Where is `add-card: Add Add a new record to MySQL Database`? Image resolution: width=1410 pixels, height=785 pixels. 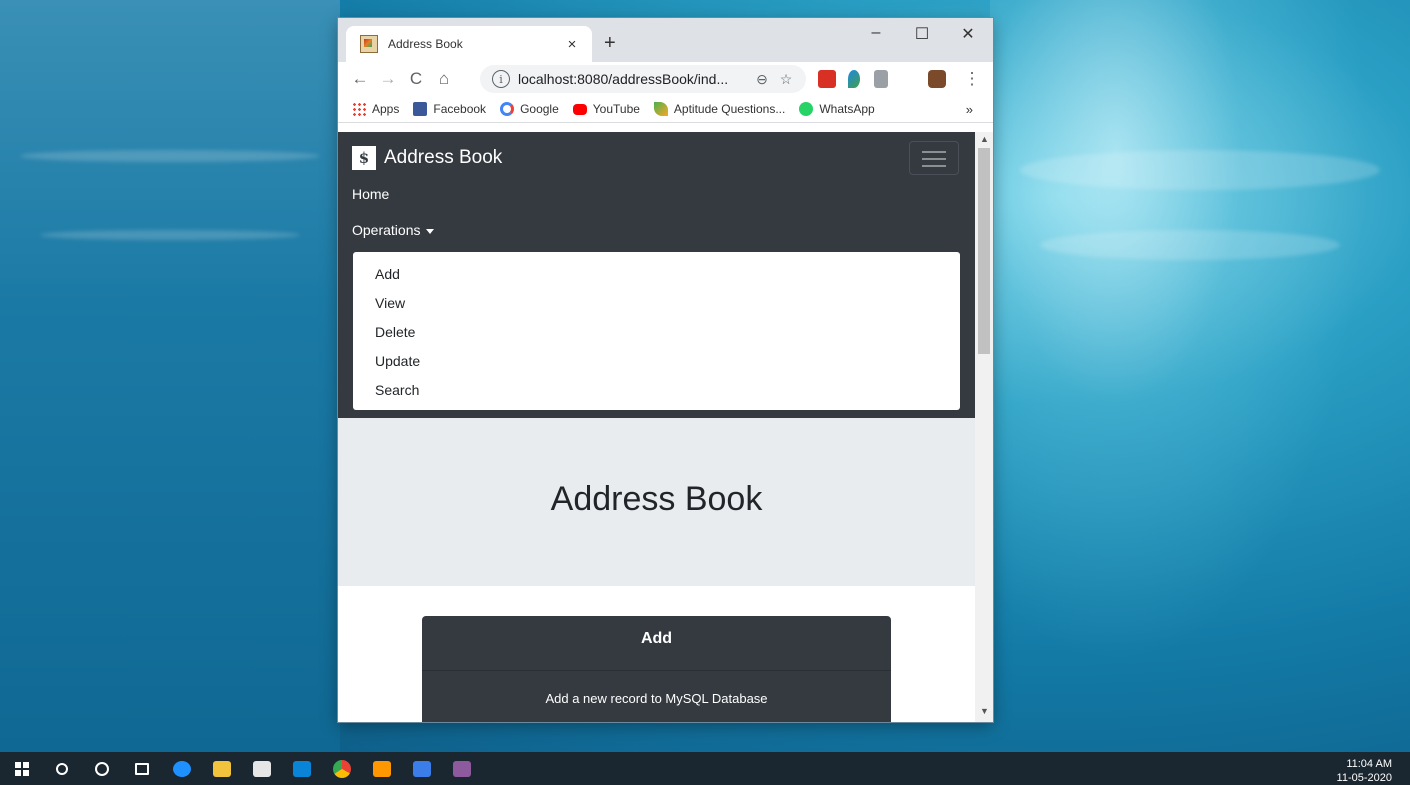
add-card: Add Add a new record to MySQL Database is located at coordinates (656, 669).